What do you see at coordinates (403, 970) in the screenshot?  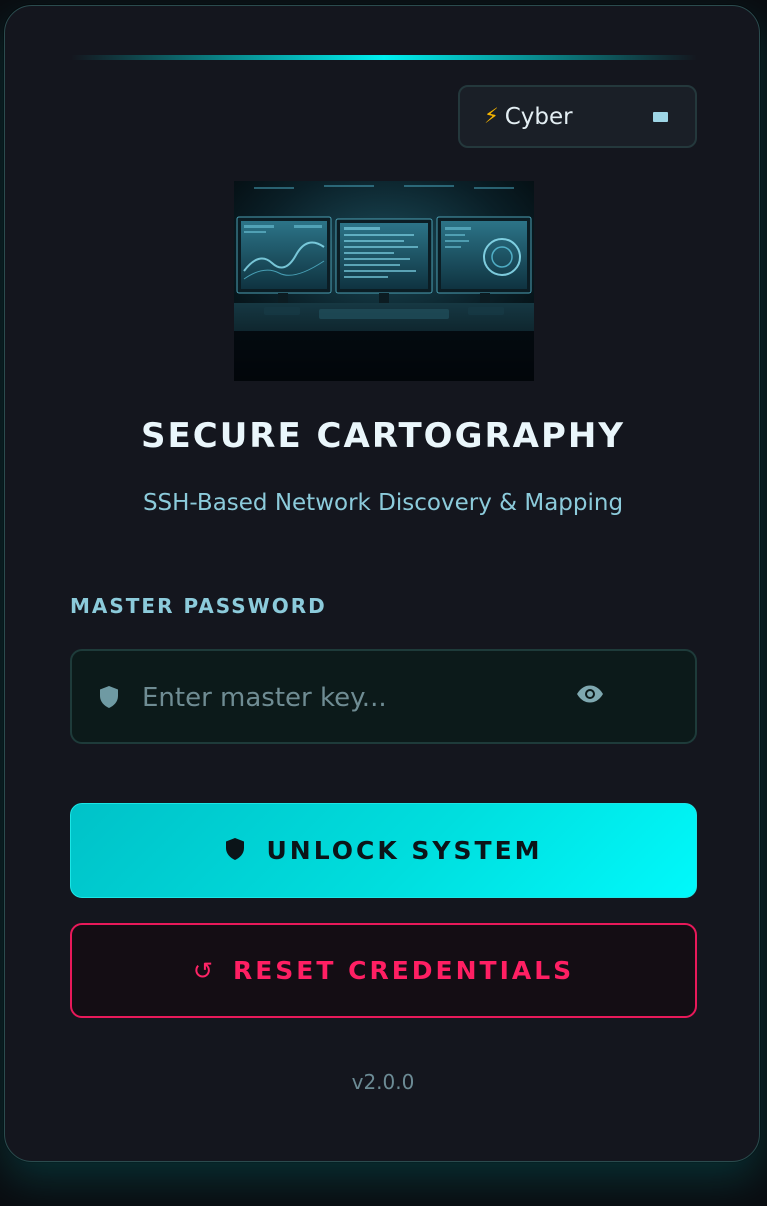 I see `reset-button-label: RESET CREDENTIALS` at bounding box center [403, 970].